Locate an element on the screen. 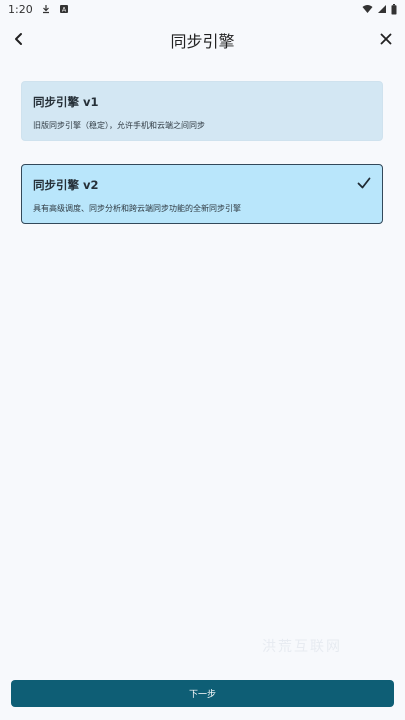  sync-engine-v1-option: 同步引擎 v1 旧版同步引擎（稳定），允许手机和云端之间同步 is located at coordinates (202, 111).